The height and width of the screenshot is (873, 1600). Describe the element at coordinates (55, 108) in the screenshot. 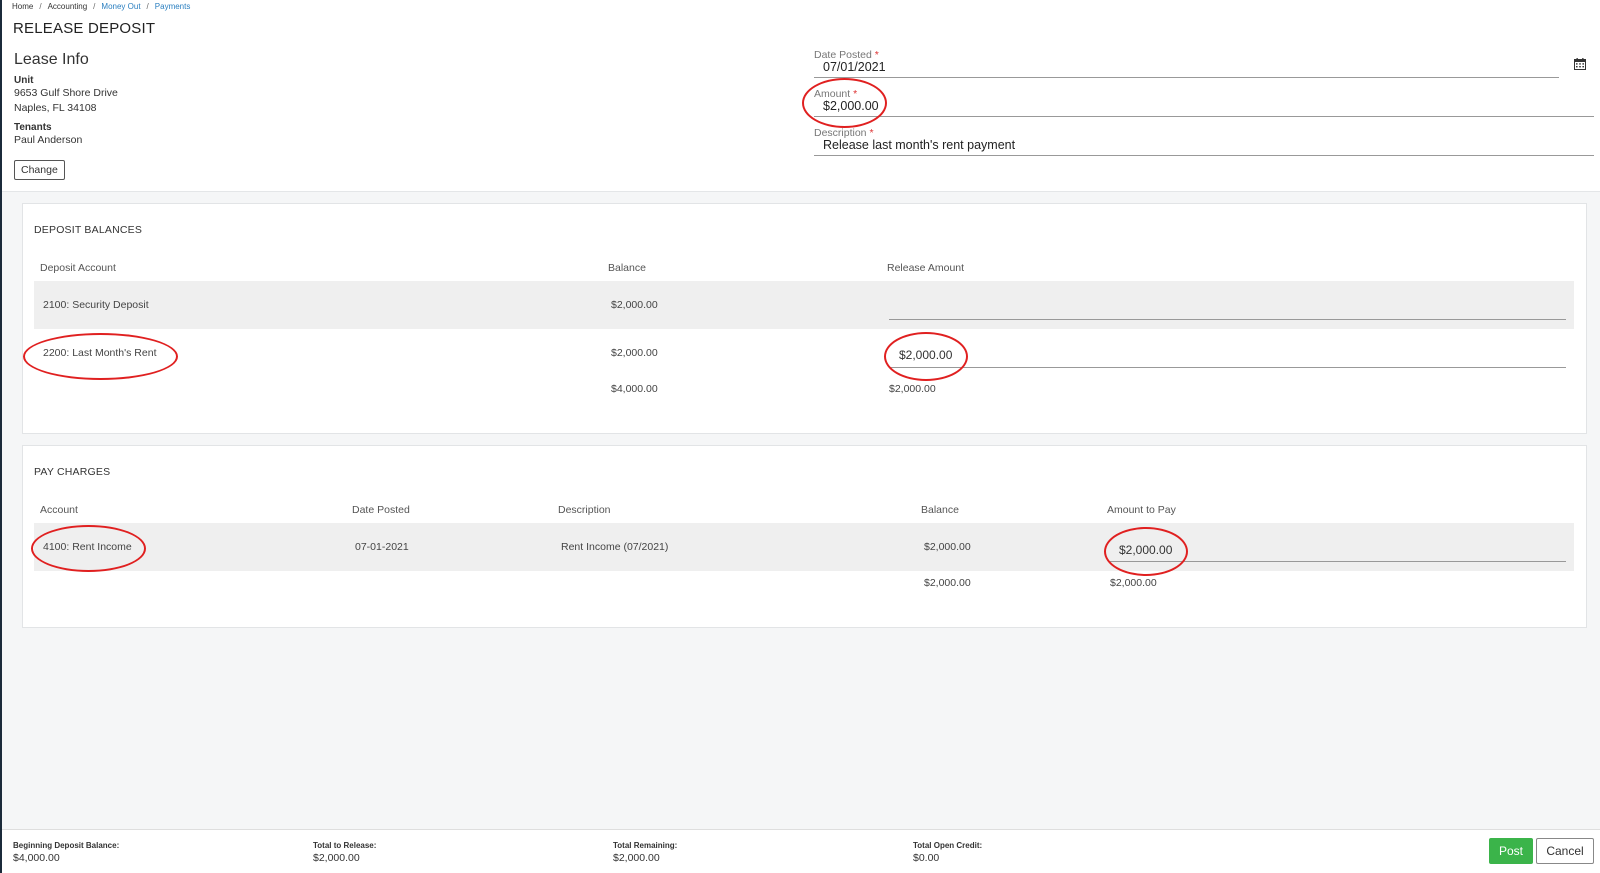

I see `unit-address-line2: Naples, FL 34108` at that location.